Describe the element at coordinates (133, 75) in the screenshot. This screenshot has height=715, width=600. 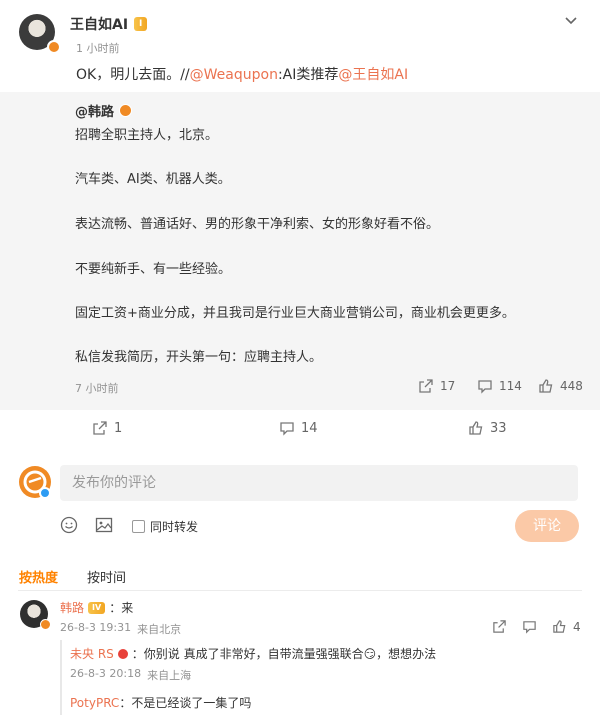
I see `post-text-prefix: OK，明儿去面。//` at that location.